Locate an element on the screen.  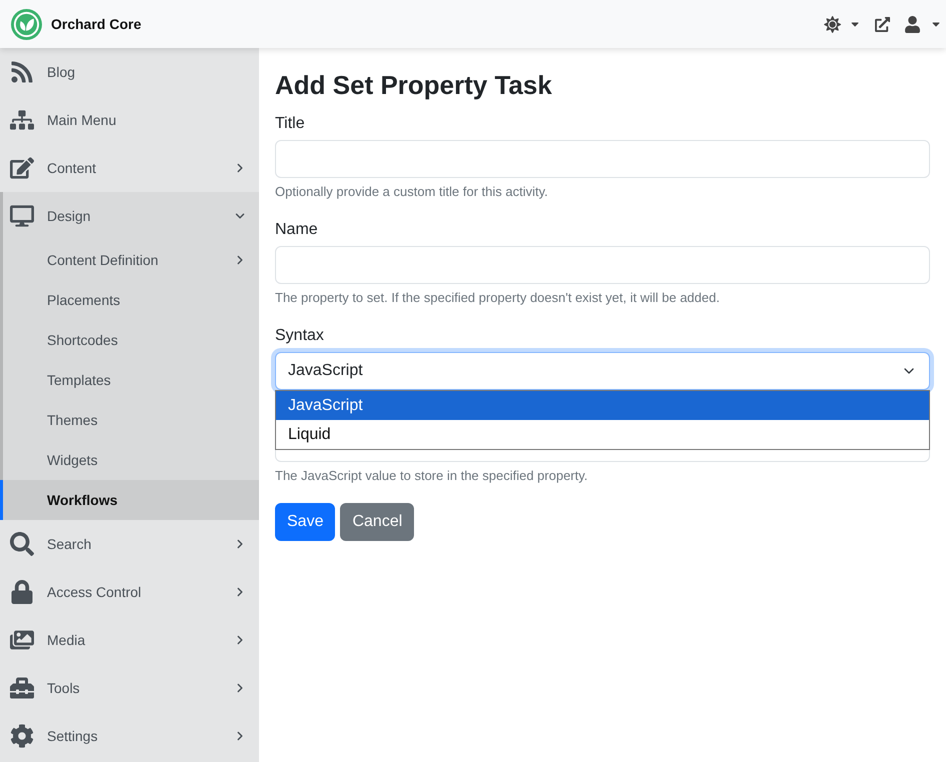
cancel-button: Cancel is located at coordinates (377, 522).